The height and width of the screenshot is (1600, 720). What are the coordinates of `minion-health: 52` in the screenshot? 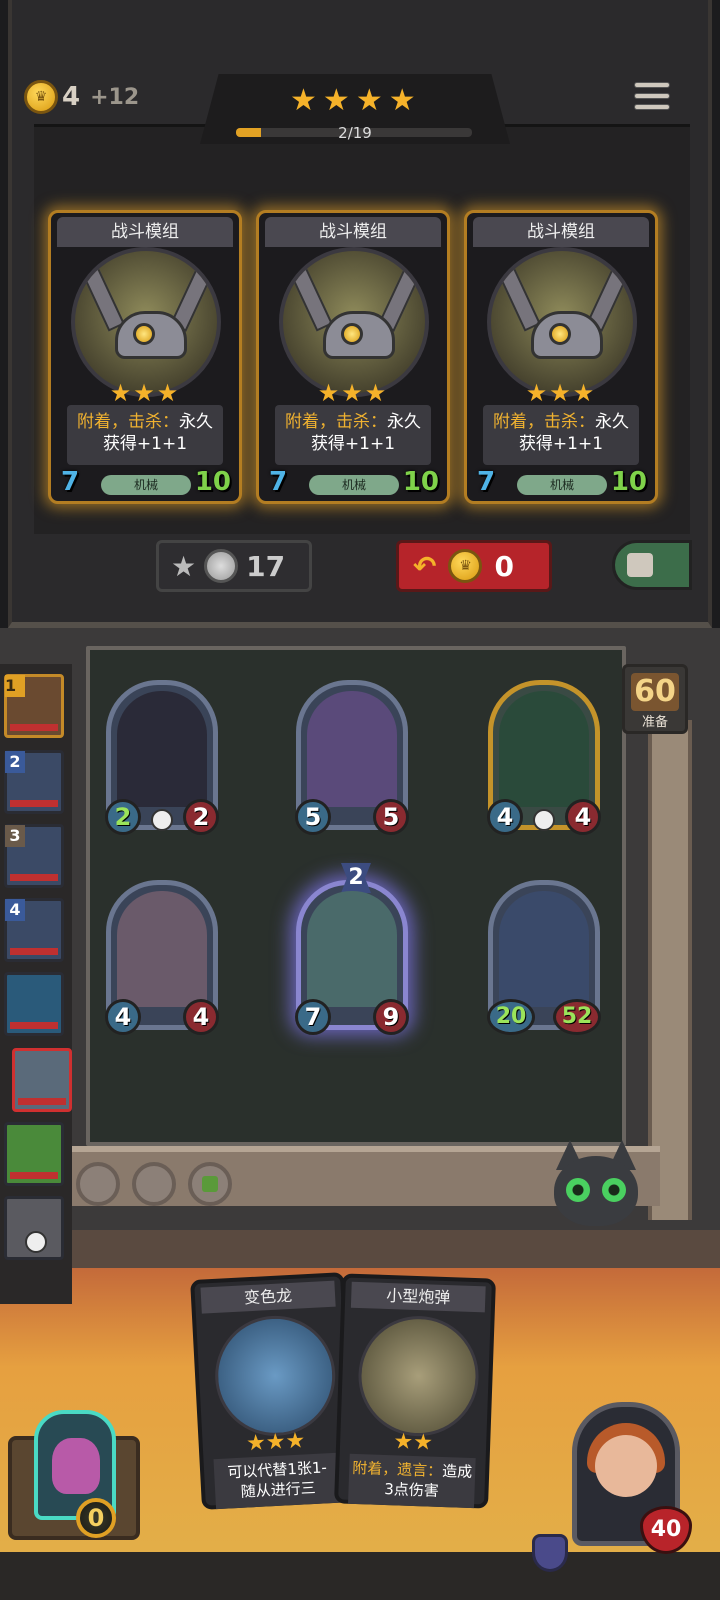 It's located at (577, 1017).